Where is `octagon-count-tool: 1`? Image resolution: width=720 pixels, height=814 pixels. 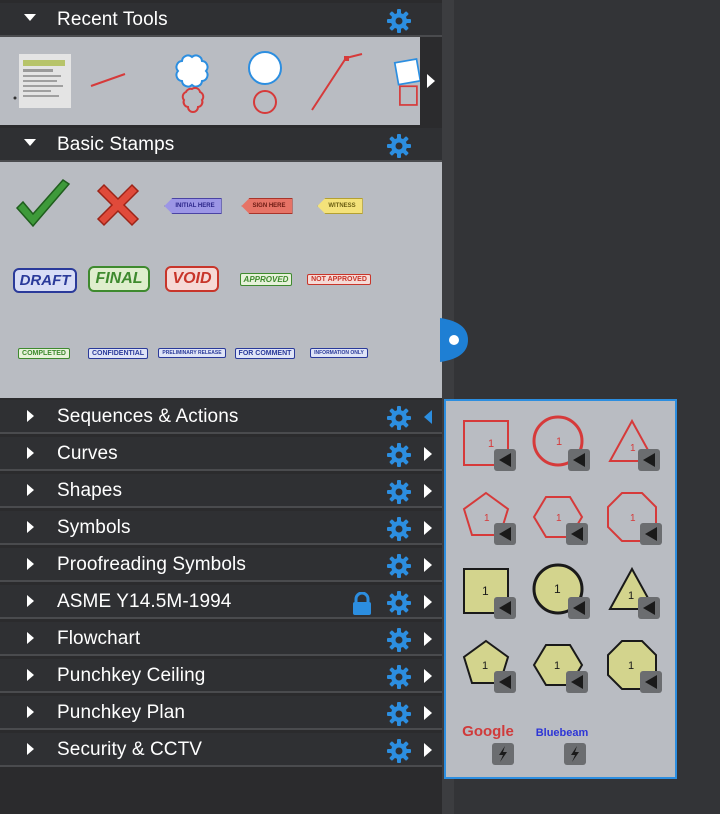
octagon-count-tool: 1 is located at coordinates (634, 517).